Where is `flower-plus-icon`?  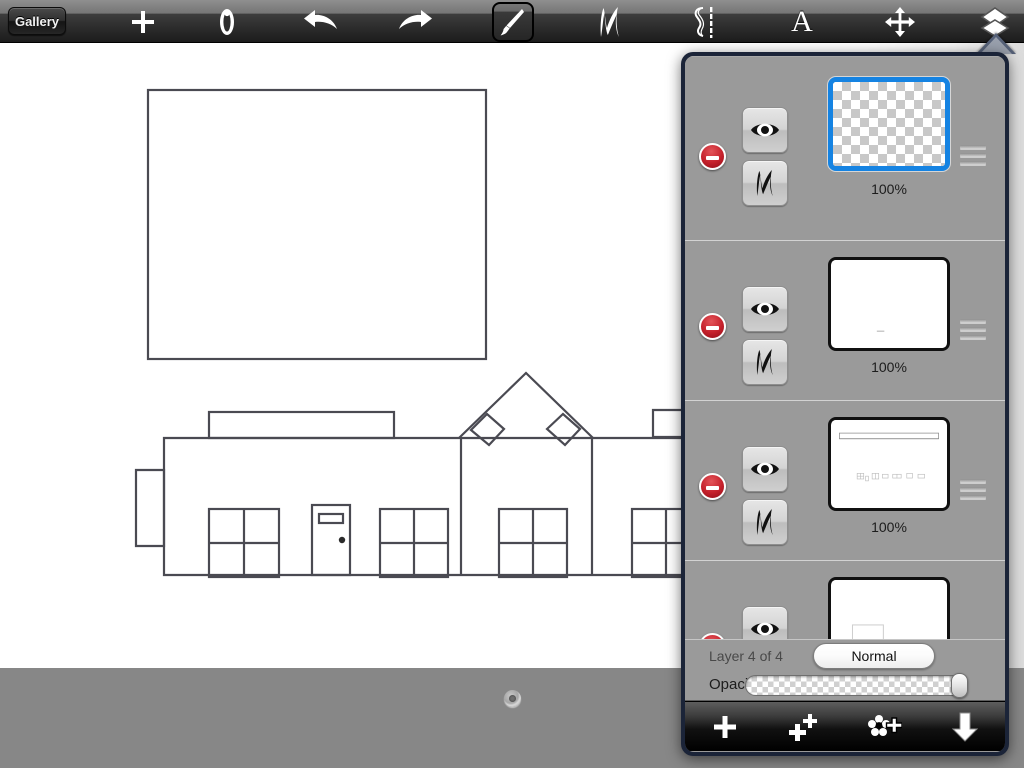
flower-plus-icon is located at coordinates (885, 725).